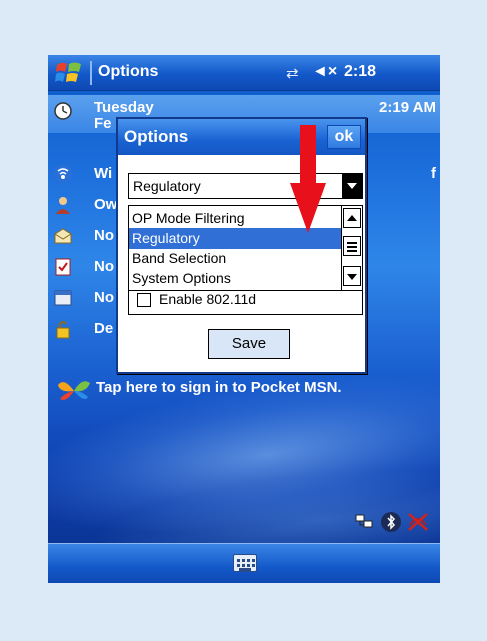 This screenshot has width=487, height=641. What do you see at coordinates (63, 205) in the screenshot?
I see `owner-icon` at bounding box center [63, 205].